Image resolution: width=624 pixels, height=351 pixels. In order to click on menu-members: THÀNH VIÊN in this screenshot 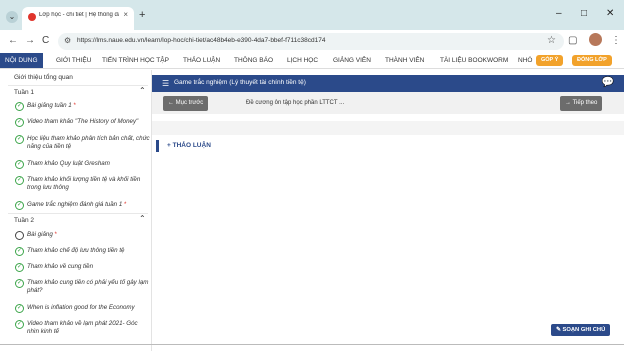, I will do `click(404, 60)`.